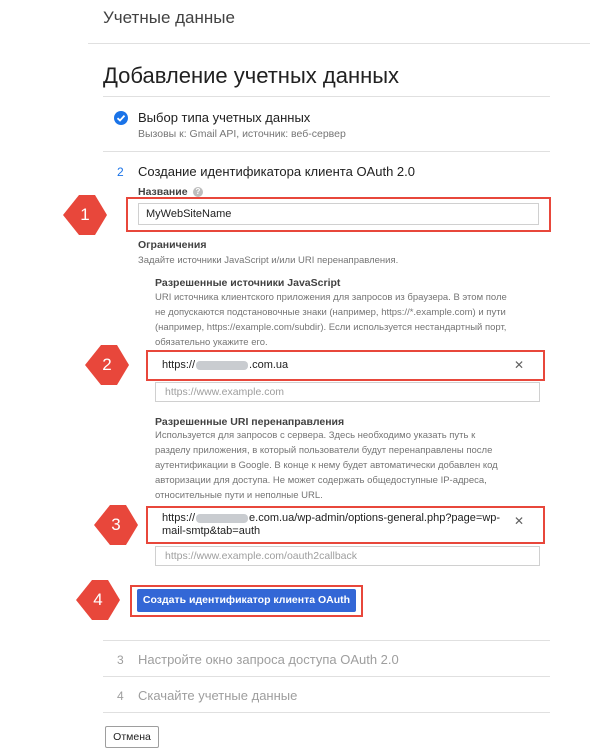  Describe the element at coordinates (211, 531) in the screenshot. I see `redirect-line2: mail-smtp&tab=auth` at that location.